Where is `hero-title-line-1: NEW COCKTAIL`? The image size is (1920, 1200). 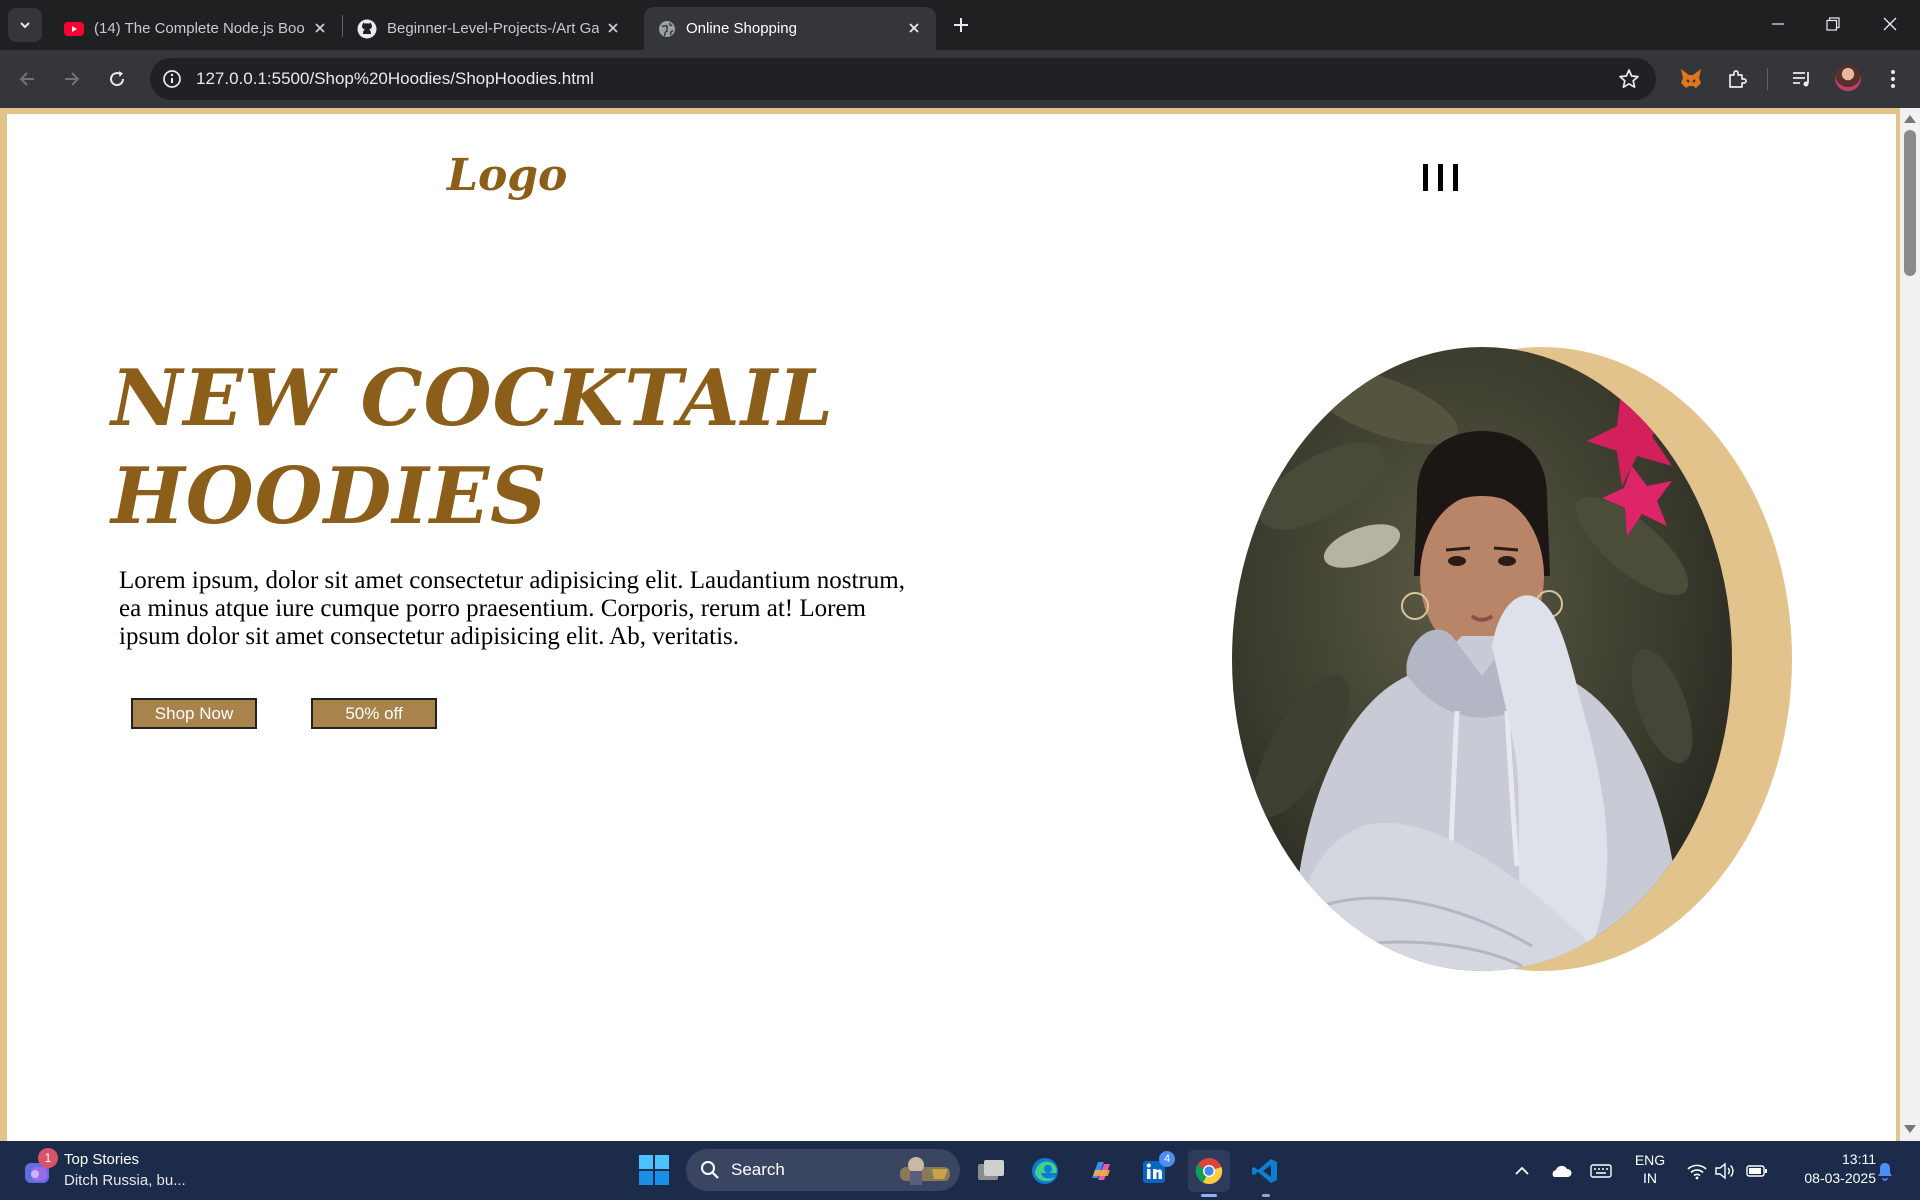
hero-title-line-1: NEW COCKTAIL is located at coordinates (473, 398).